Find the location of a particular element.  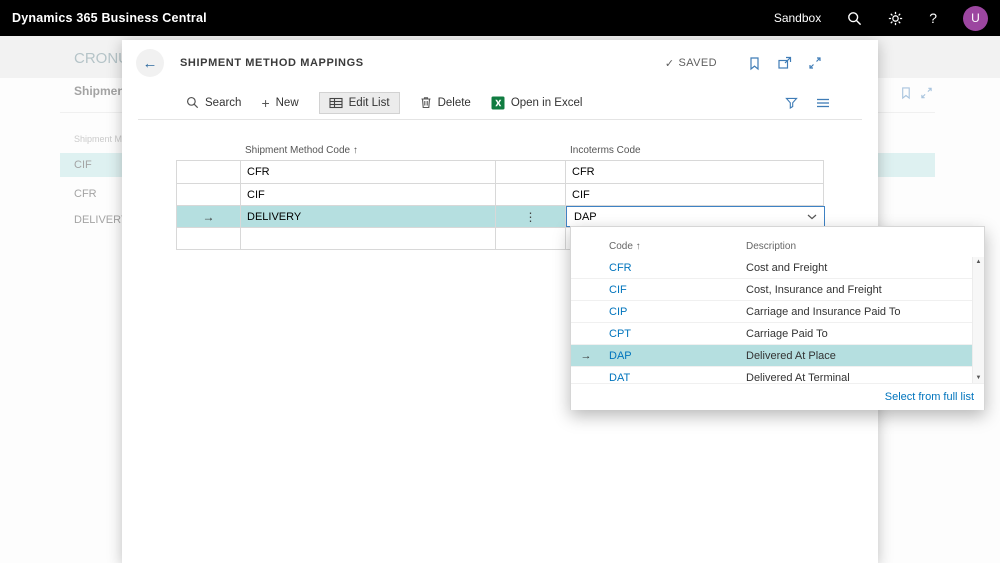

dropdown-option: CIF Cost, Insurance and Freight is located at coordinates (777, 290).